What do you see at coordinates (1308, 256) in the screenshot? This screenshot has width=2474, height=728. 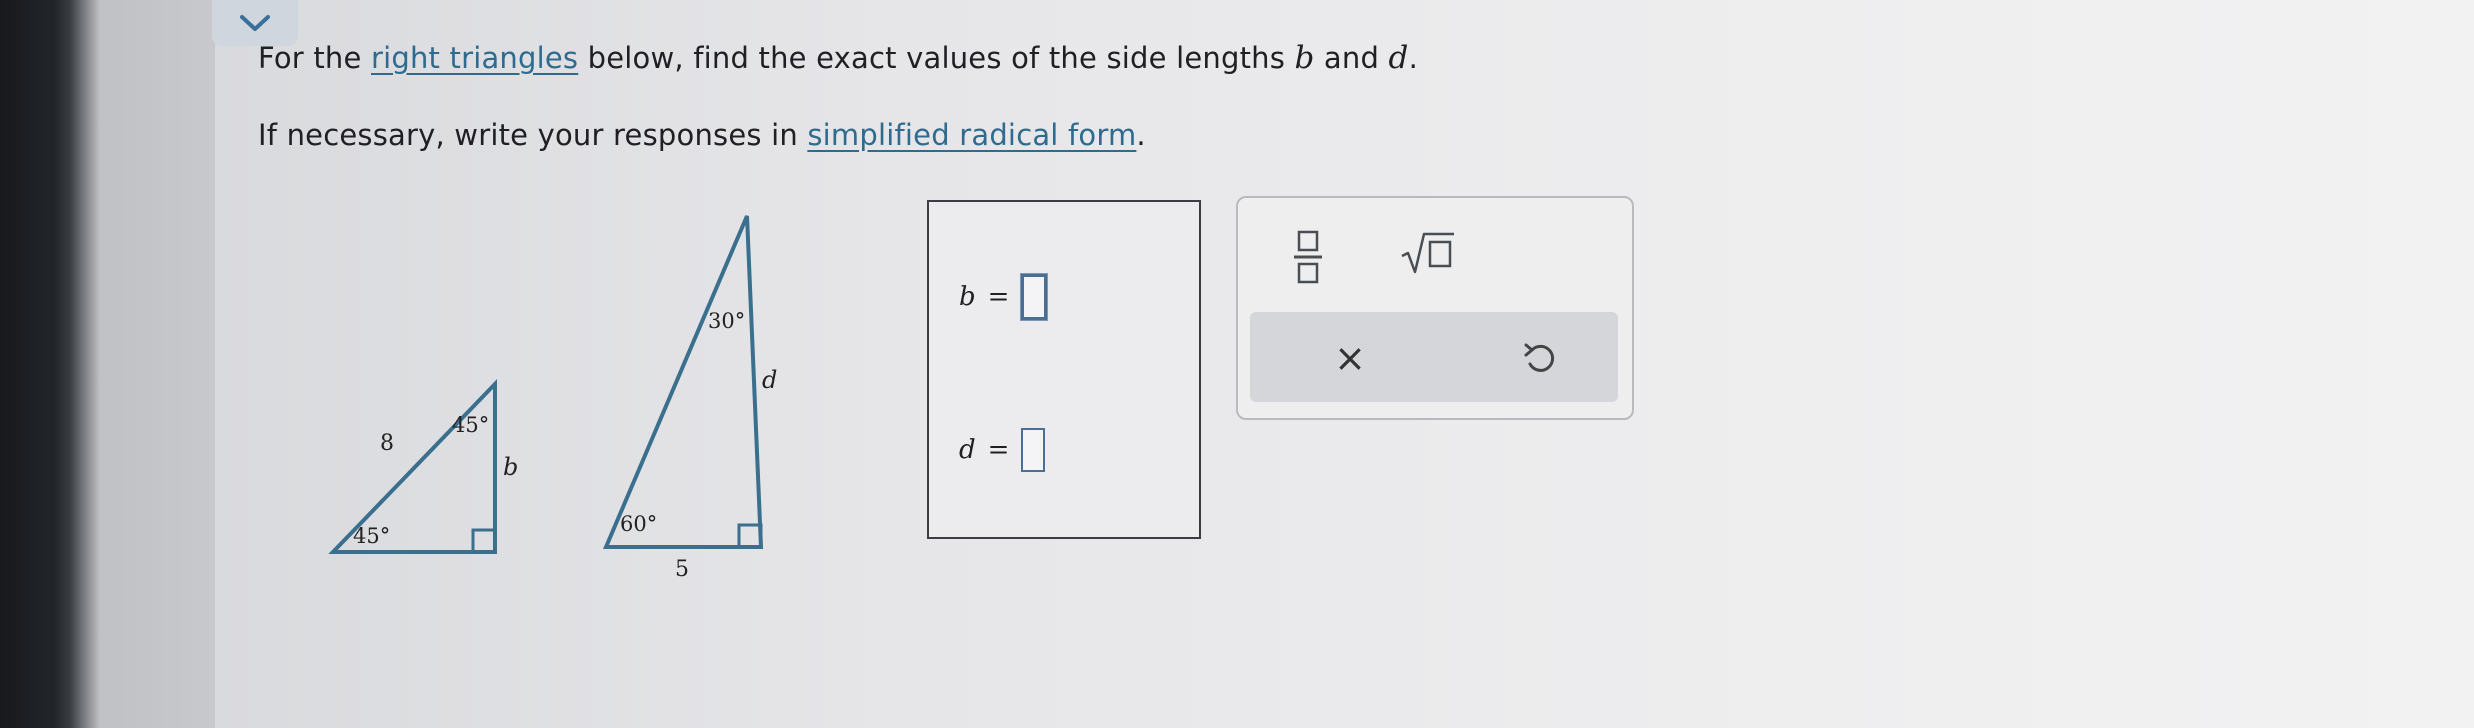 I see `fraction-icon` at bounding box center [1308, 256].